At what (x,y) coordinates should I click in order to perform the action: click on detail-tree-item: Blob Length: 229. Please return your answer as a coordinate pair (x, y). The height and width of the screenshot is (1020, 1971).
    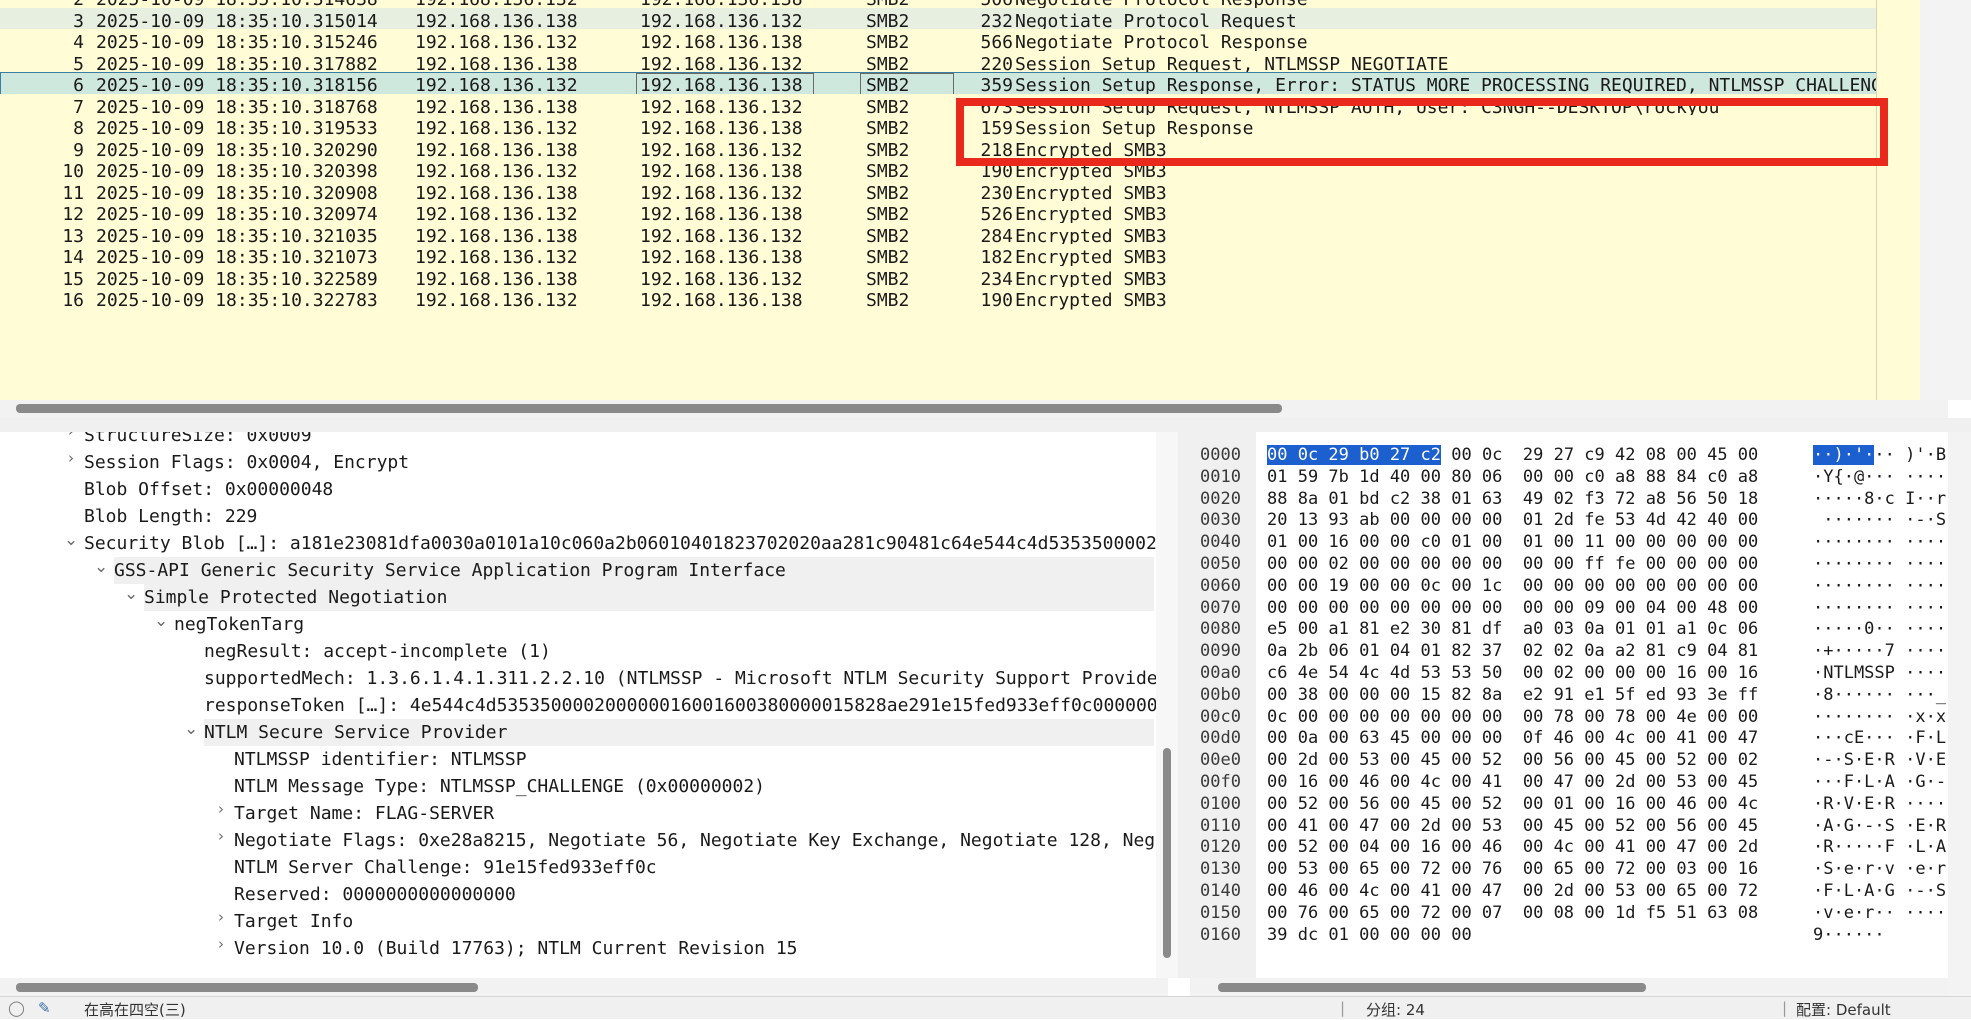
    Looking at the image, I should click on (170, 516).